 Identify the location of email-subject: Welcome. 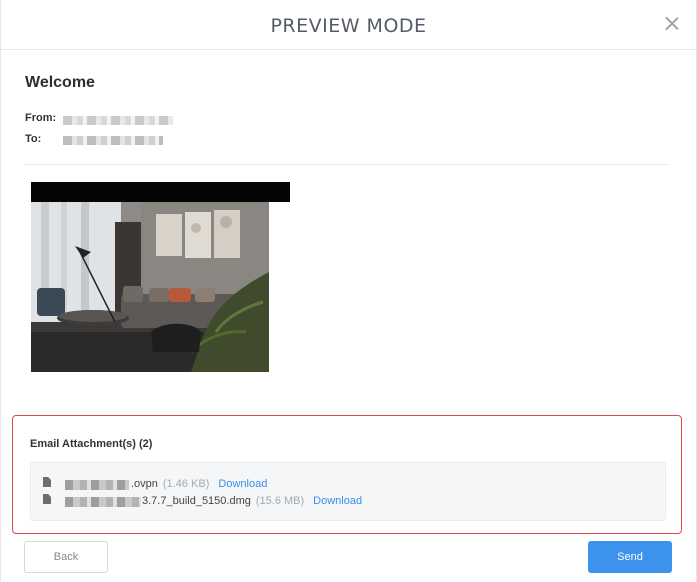
(60, 82).